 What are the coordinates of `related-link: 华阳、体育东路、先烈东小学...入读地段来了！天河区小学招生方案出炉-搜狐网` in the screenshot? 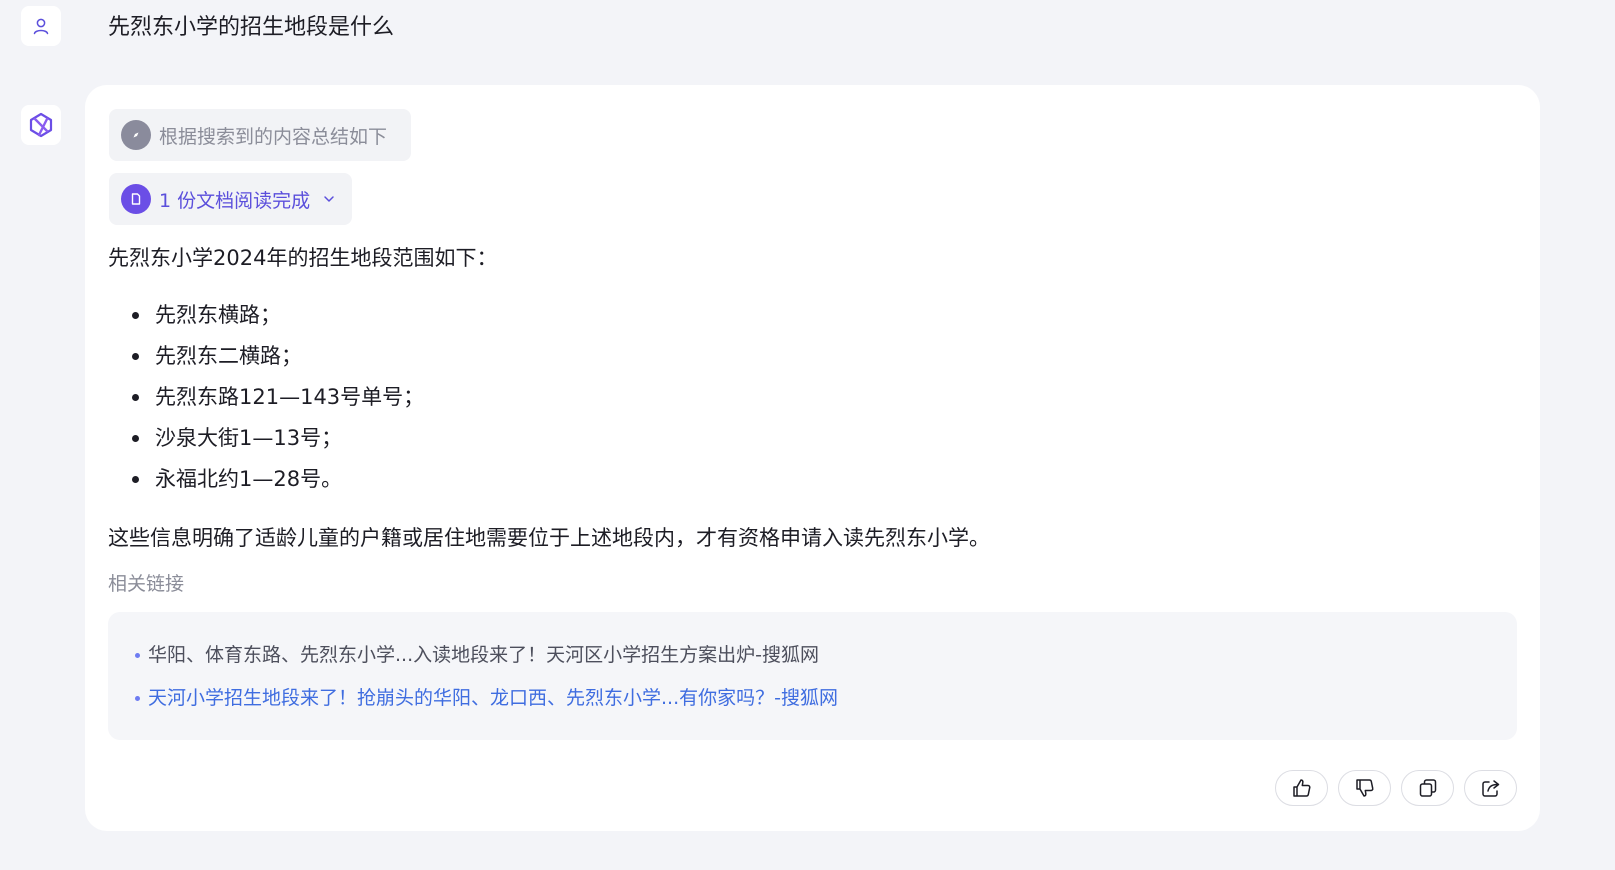 It's located at (477, 655).